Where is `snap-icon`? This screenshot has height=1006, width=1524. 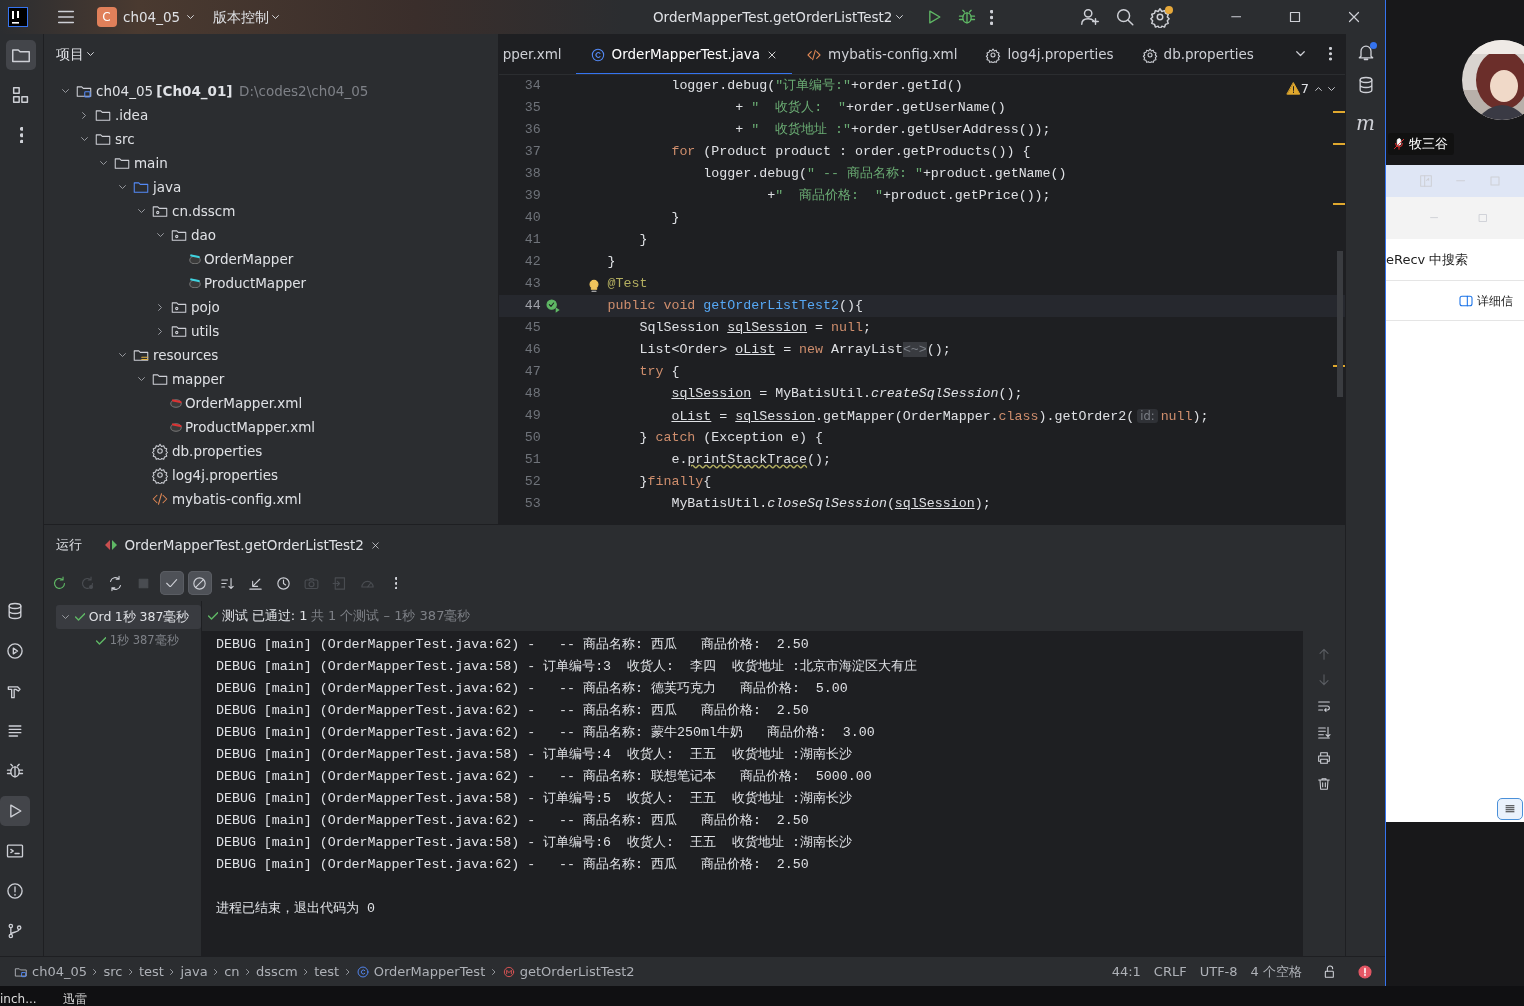
snap-icon is located at coordinates (1426, 181).